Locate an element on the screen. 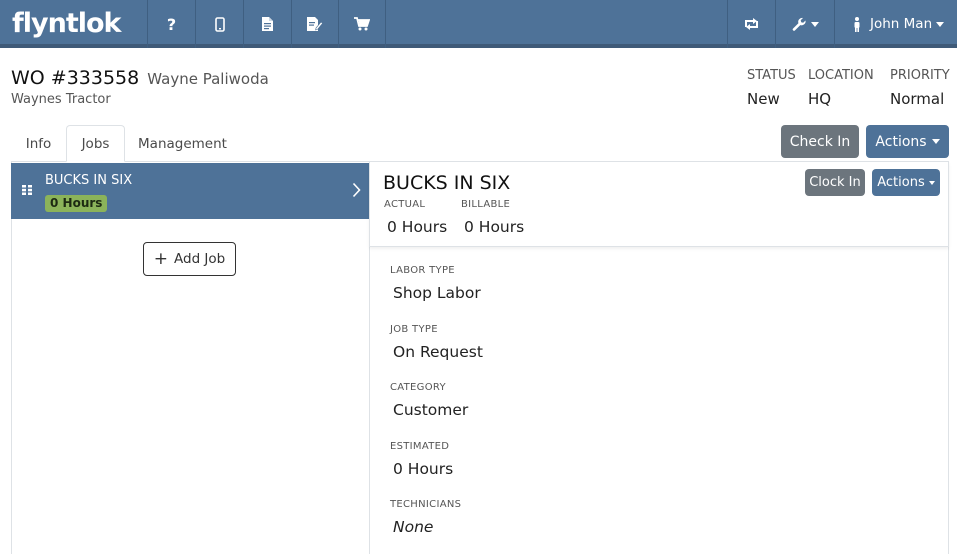 The width and height of the screenshot is (957, 554). actions-dropdown: Actions is located at coordinates (907, 141).